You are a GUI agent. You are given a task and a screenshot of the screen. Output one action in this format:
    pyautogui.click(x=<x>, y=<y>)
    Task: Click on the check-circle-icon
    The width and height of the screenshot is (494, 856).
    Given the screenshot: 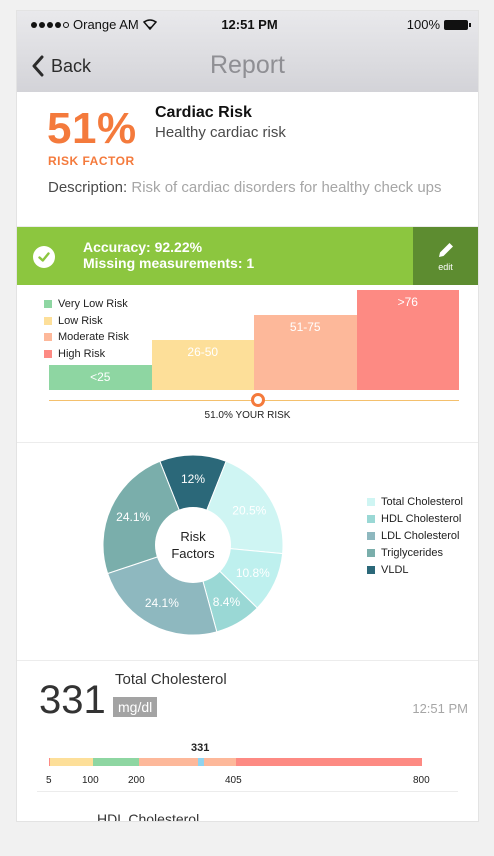 What is the action you would take?
    pyautogui.click(x=44, y=257)
    